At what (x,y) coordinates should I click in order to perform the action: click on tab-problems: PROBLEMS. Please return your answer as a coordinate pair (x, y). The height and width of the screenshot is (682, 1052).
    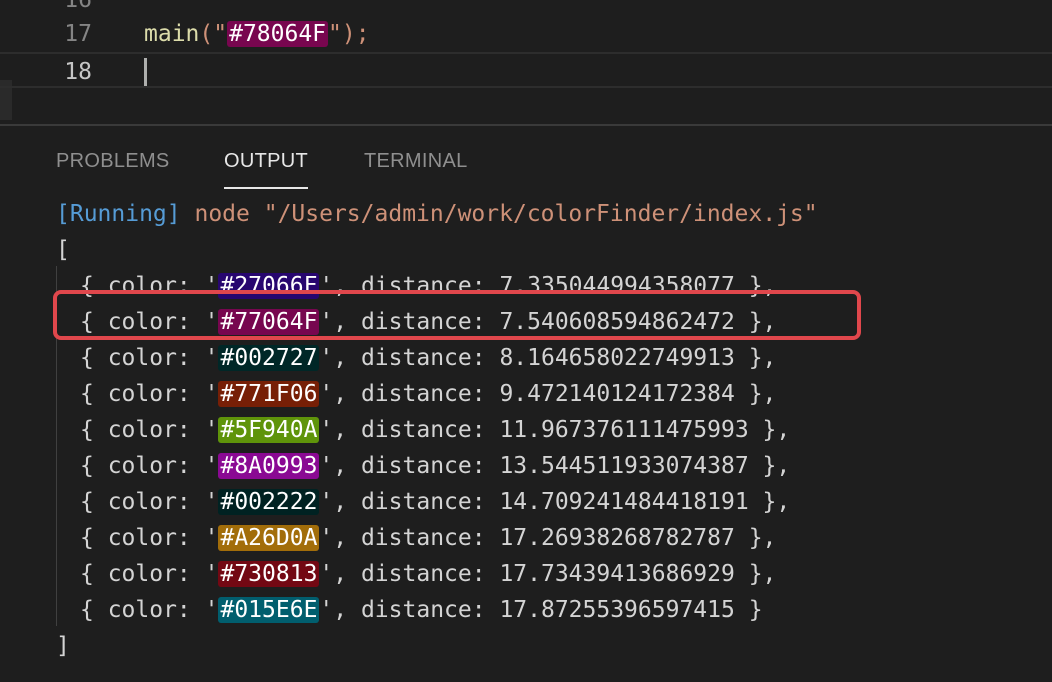
    Looking at the image, I should click on (113, 168).